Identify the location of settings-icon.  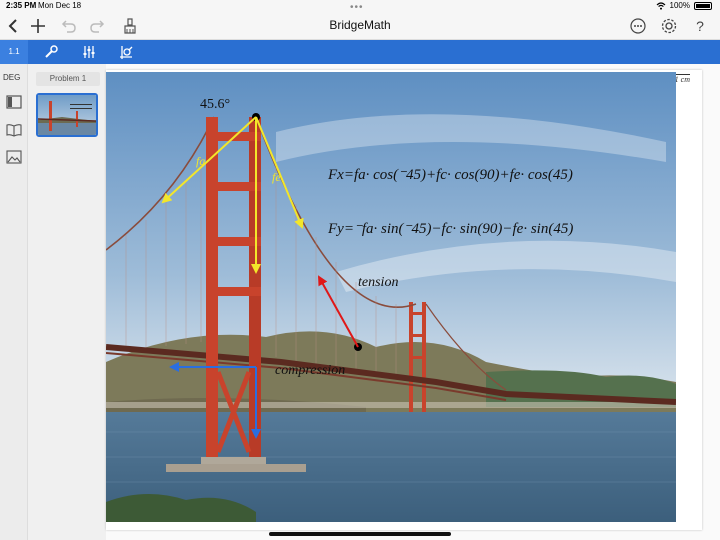
(669, 26).